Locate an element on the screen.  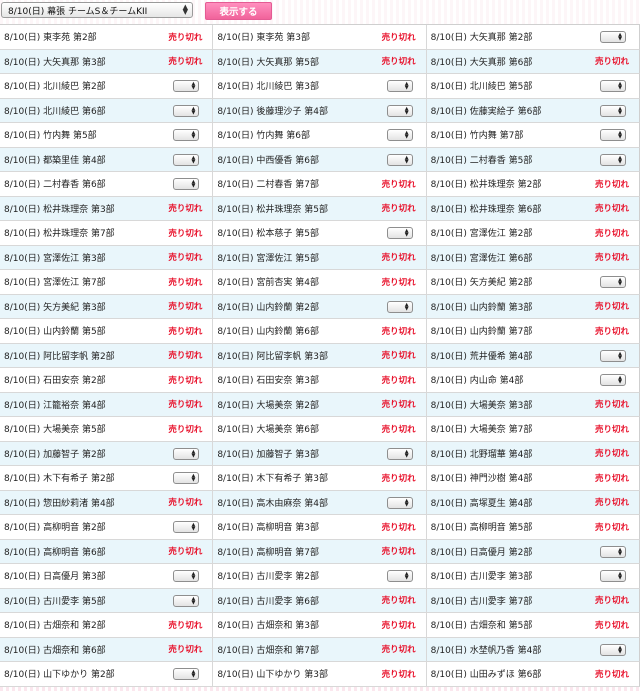
ticket-cell: 8/10(日) 水埜帆乃香 第4部 ▲ ▼ is located at coordinates (533, 649).